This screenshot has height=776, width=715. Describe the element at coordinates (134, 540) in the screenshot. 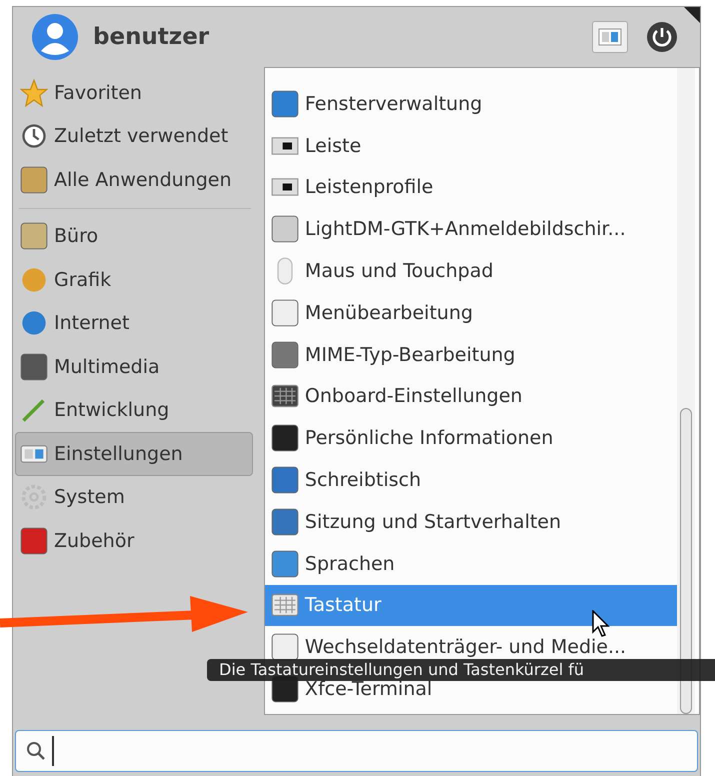

I see `sidebar-item: Zubehör` at that location.